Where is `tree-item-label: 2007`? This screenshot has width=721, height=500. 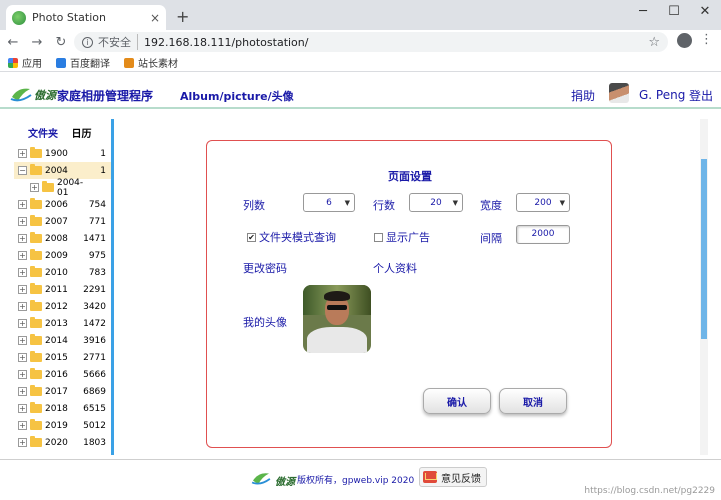 tree-item-label: 2007 is located at coordinates (62, 222).